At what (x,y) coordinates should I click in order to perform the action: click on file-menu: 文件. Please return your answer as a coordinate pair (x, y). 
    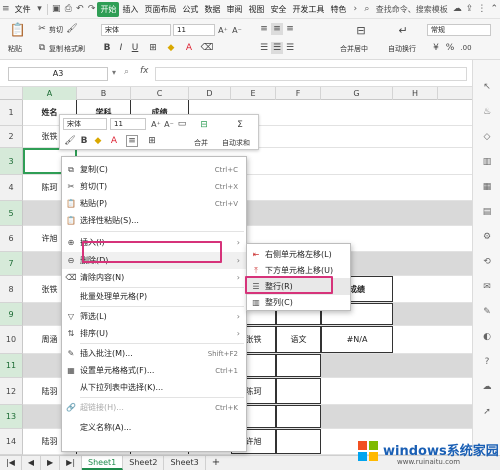
    Looking at the image, I should click on (23, 9).